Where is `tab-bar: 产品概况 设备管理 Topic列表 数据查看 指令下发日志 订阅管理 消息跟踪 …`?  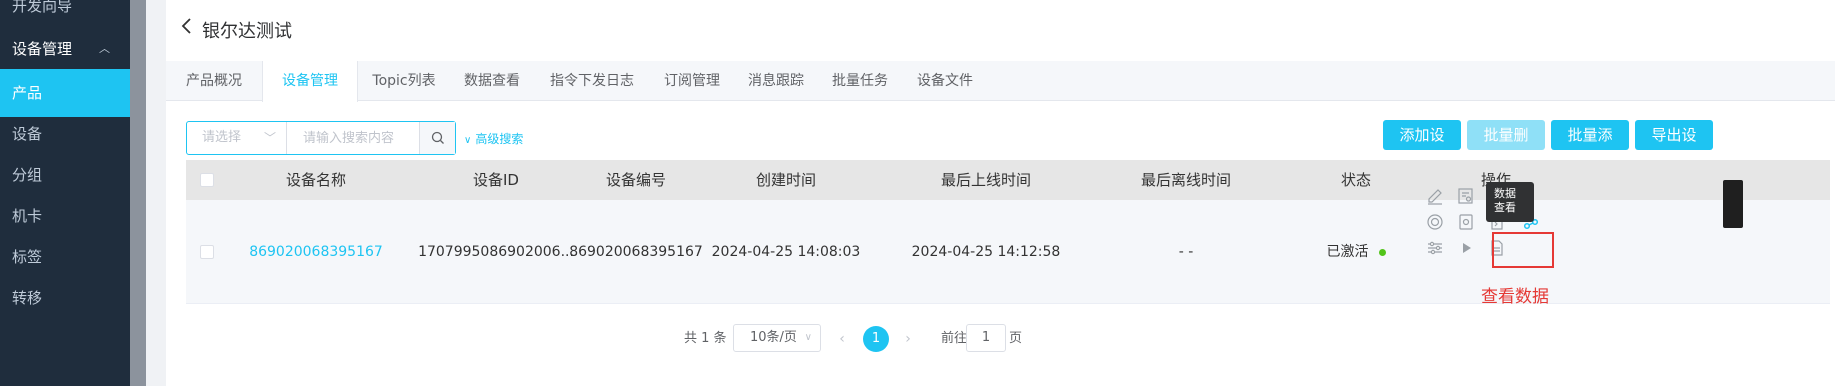
tab-bar: 产品概况 设备管理 Topic列表 数据查看 指令下发日志 订阅管理 消息跟踪 … is located at coordinates (1000, 81).